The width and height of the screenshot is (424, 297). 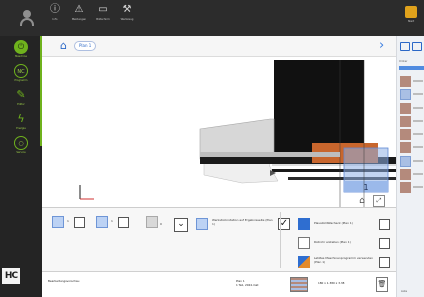 I want to click on bend-icon, so click(x=58, y=222).